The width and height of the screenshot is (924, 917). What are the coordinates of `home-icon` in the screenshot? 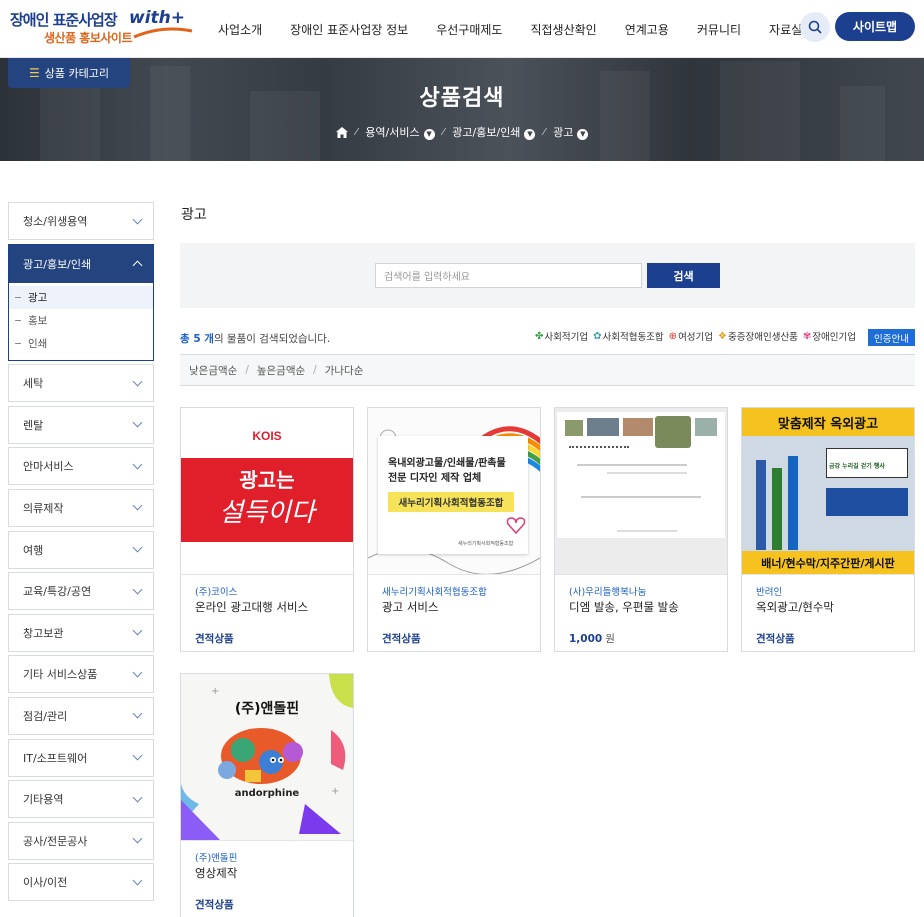 It's located at (341, 132).